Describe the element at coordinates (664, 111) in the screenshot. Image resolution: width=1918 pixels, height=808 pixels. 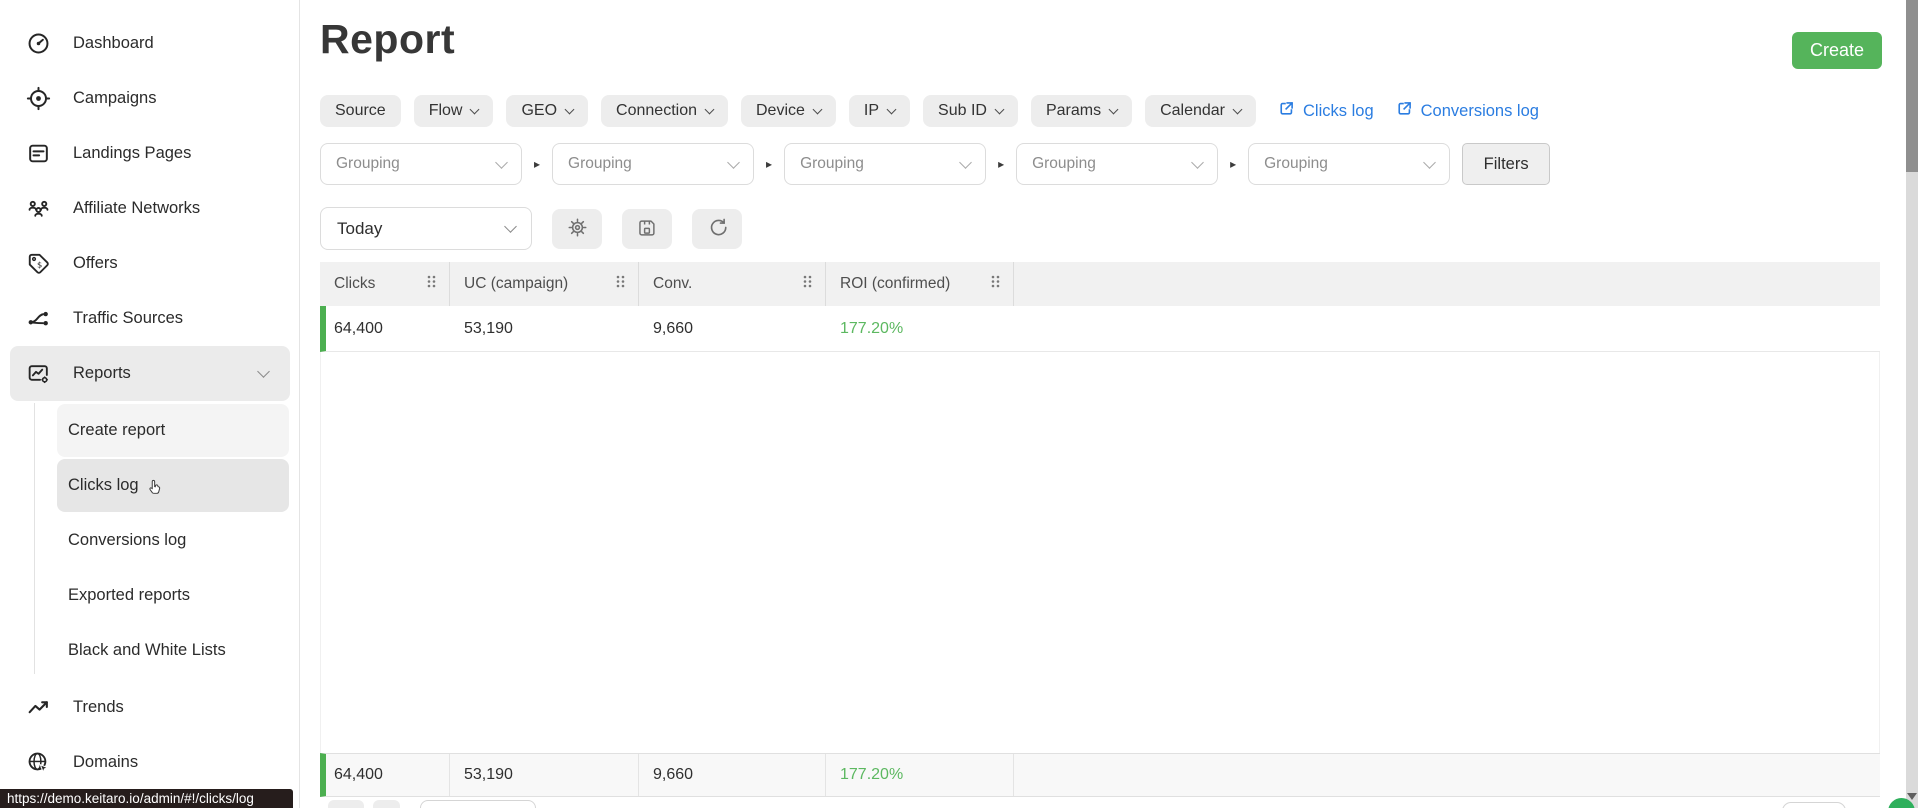
I see `filter-chip-connection: Connection` at that location.